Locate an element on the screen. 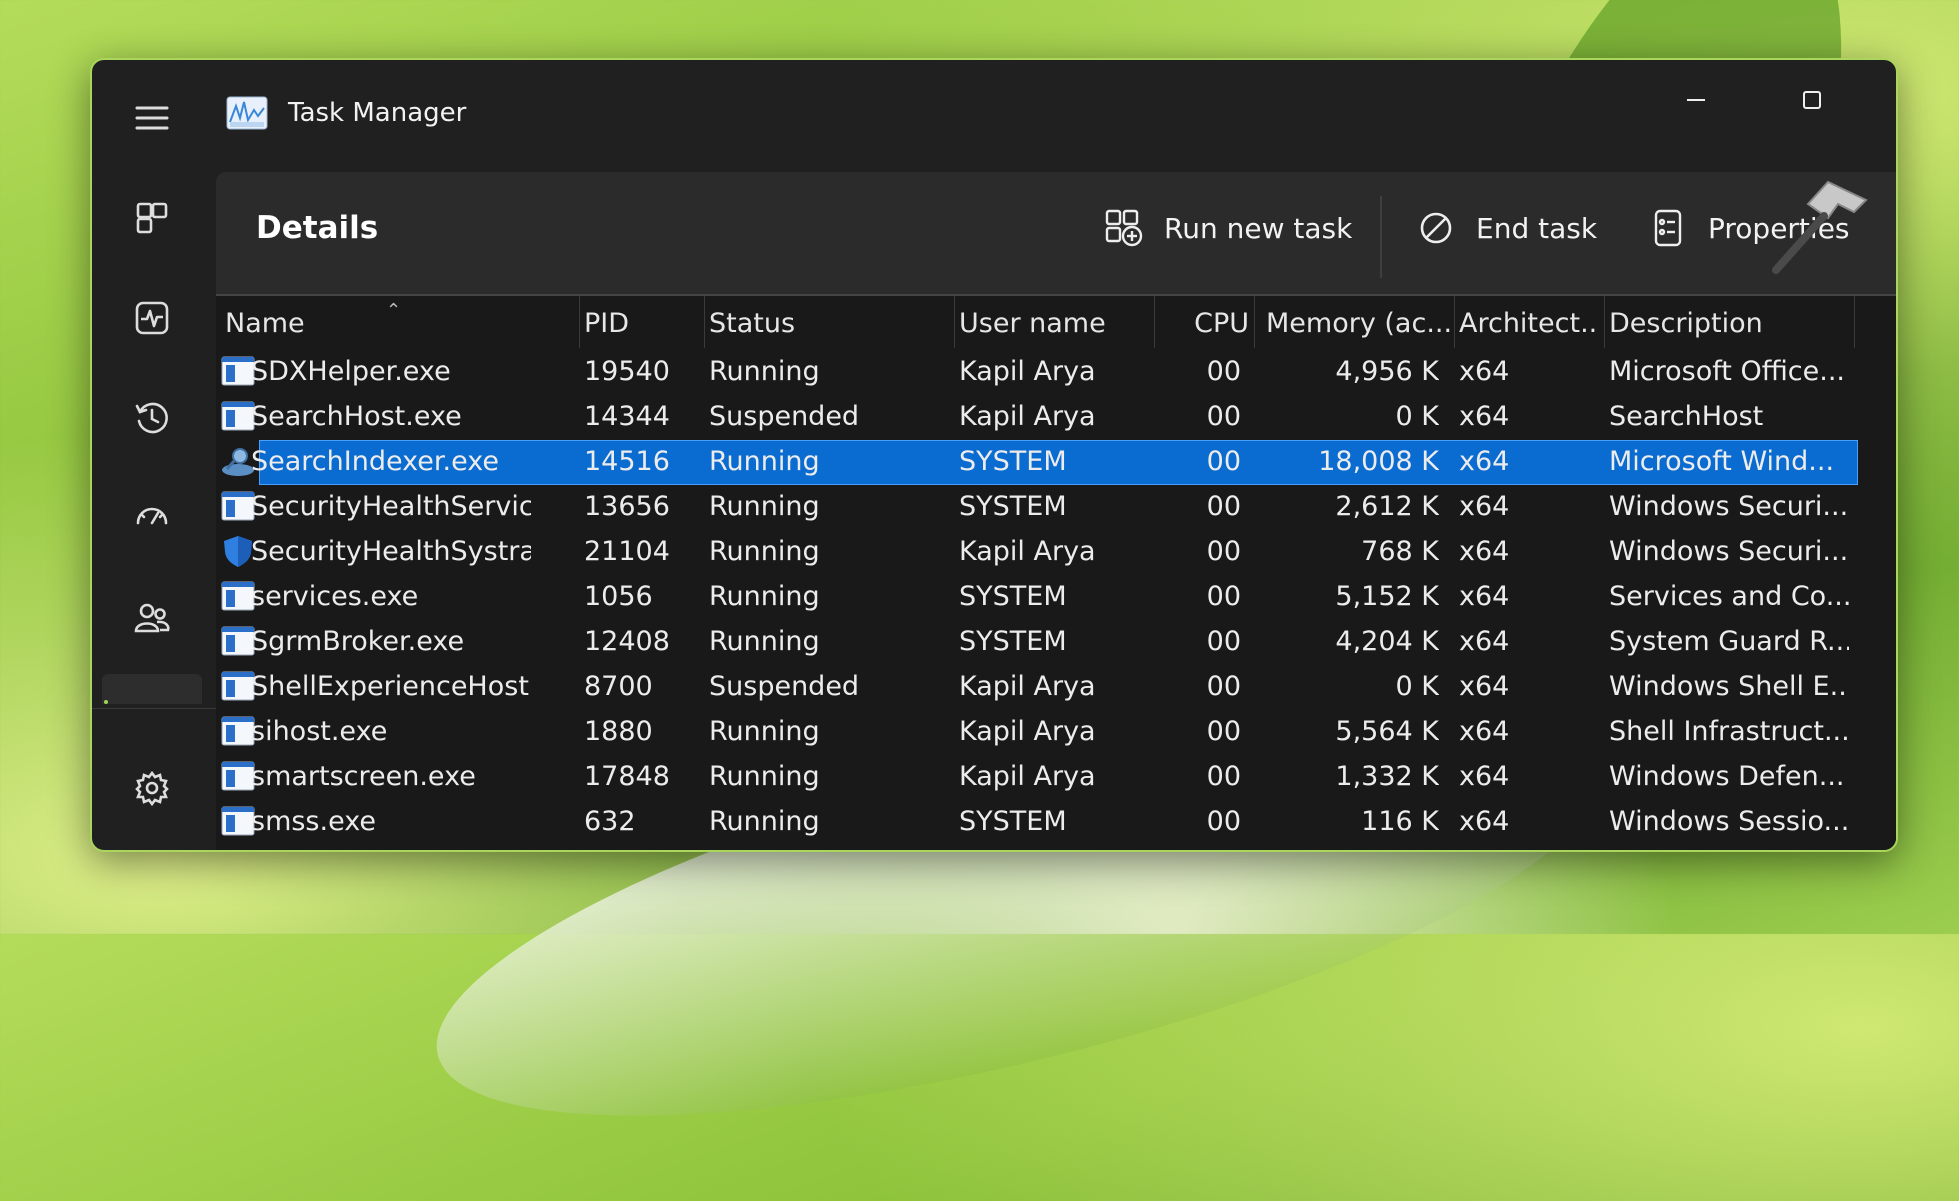  startup-apps-icon is located at coordinates (152, 518).